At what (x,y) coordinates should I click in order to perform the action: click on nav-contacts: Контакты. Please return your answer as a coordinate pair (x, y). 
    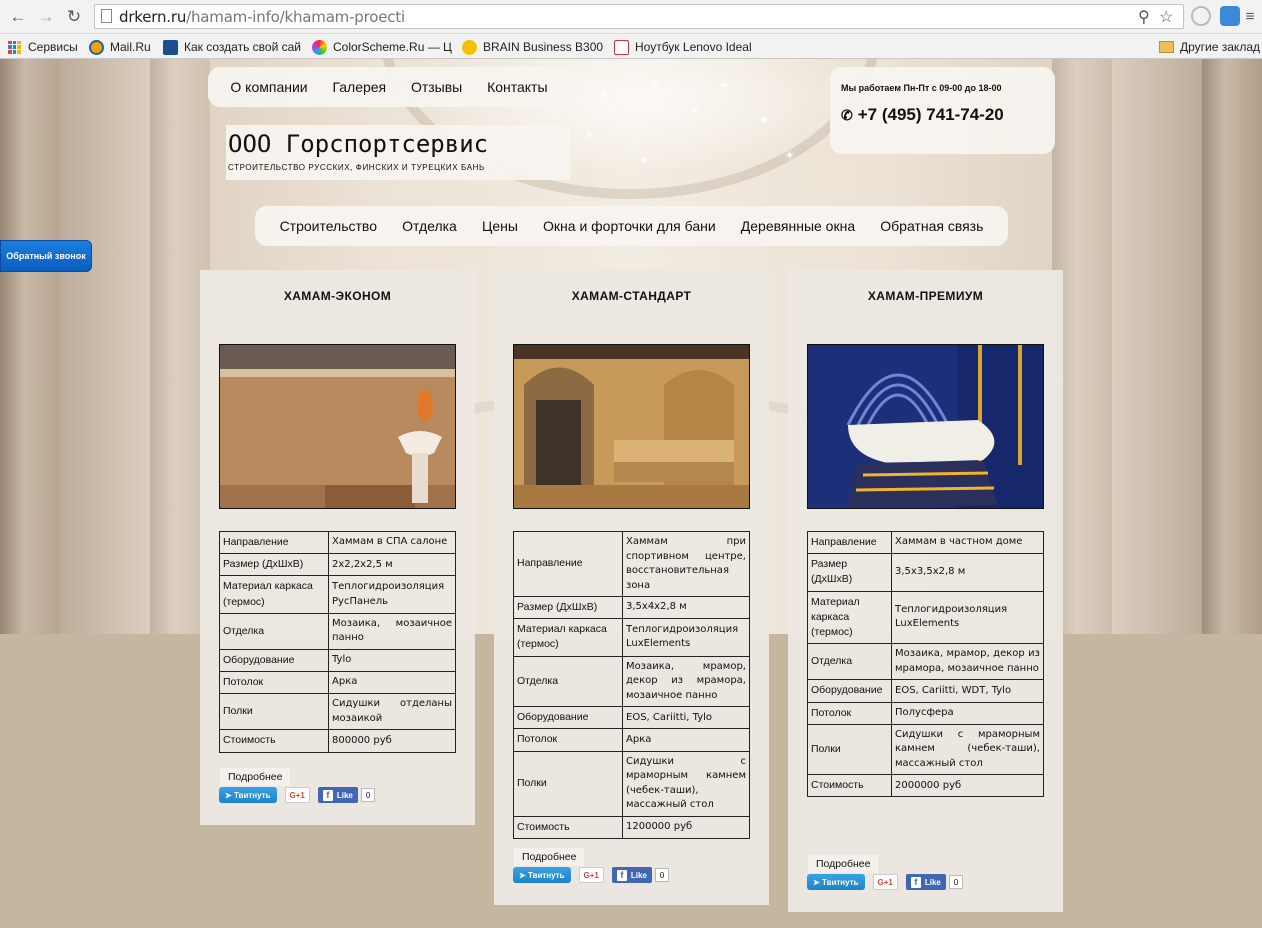
    Looking at the image, I should click on (517, 87).